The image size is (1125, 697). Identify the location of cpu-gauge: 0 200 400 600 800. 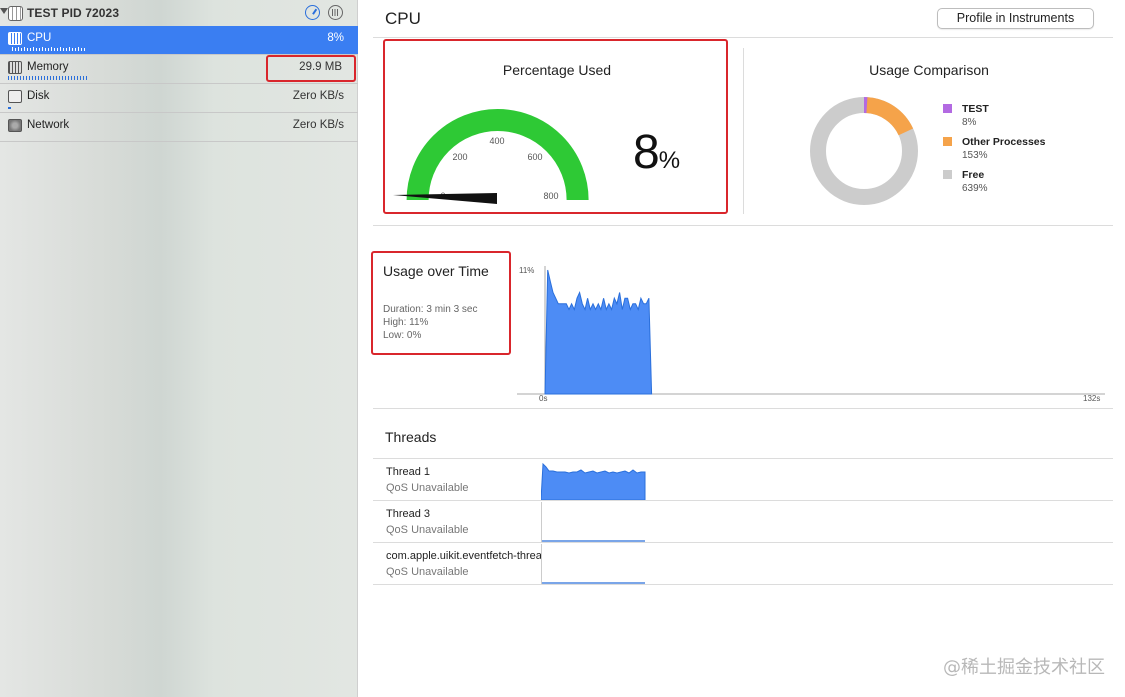
(491, 156).